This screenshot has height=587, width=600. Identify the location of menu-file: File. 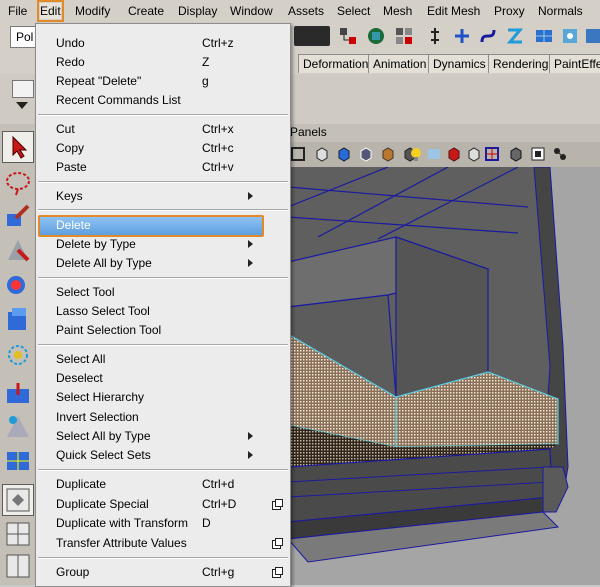
(17, 11).